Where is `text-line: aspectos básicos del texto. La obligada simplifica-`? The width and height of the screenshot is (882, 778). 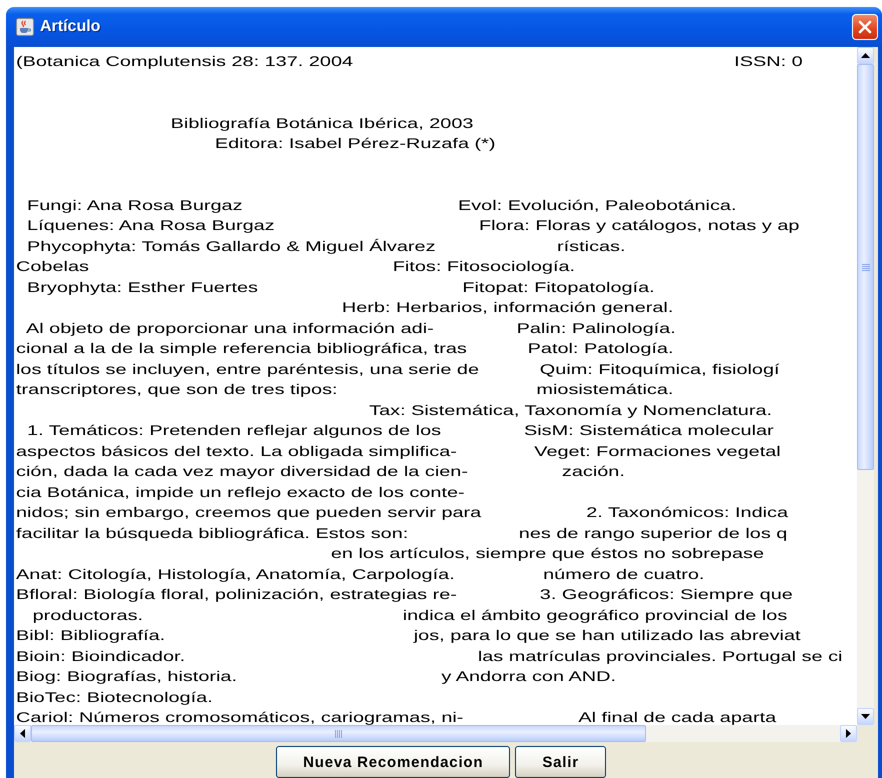 text-line: aspectos básicos del texto. La obligada simplifica- is located at coordinates (236, 450).